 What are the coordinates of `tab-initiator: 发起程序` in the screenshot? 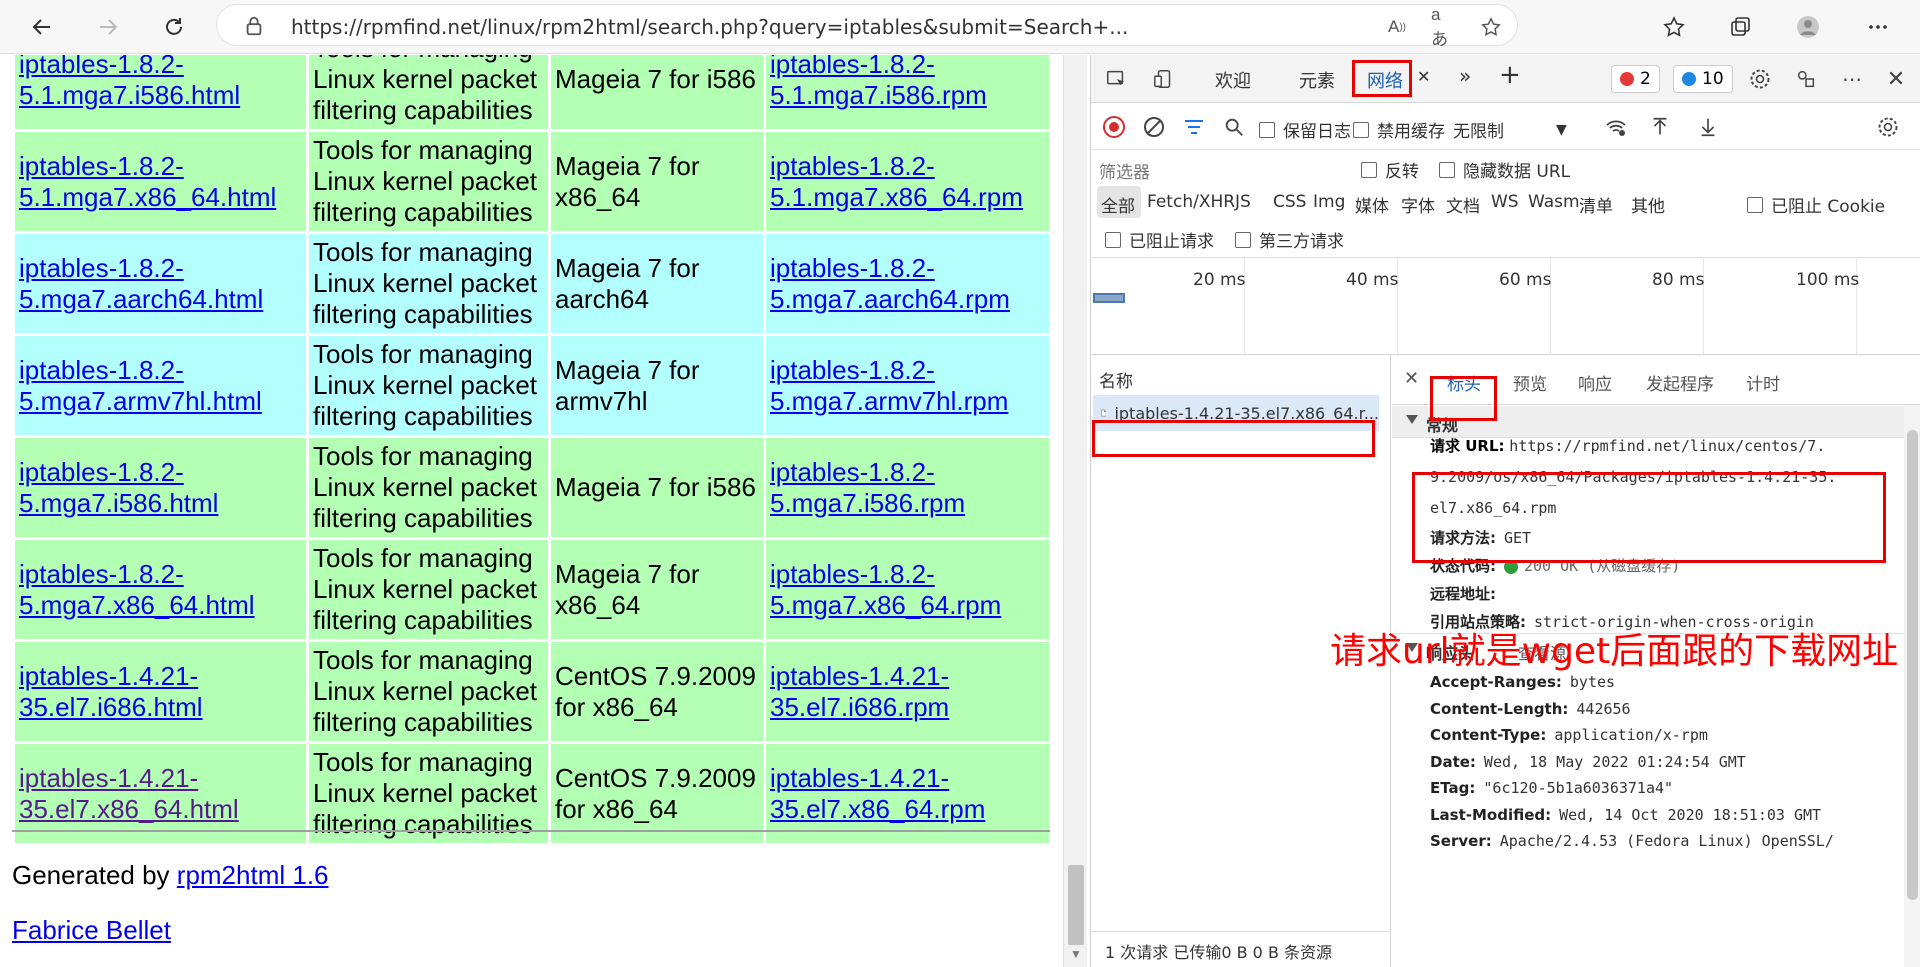 It's located at (1680, 382).